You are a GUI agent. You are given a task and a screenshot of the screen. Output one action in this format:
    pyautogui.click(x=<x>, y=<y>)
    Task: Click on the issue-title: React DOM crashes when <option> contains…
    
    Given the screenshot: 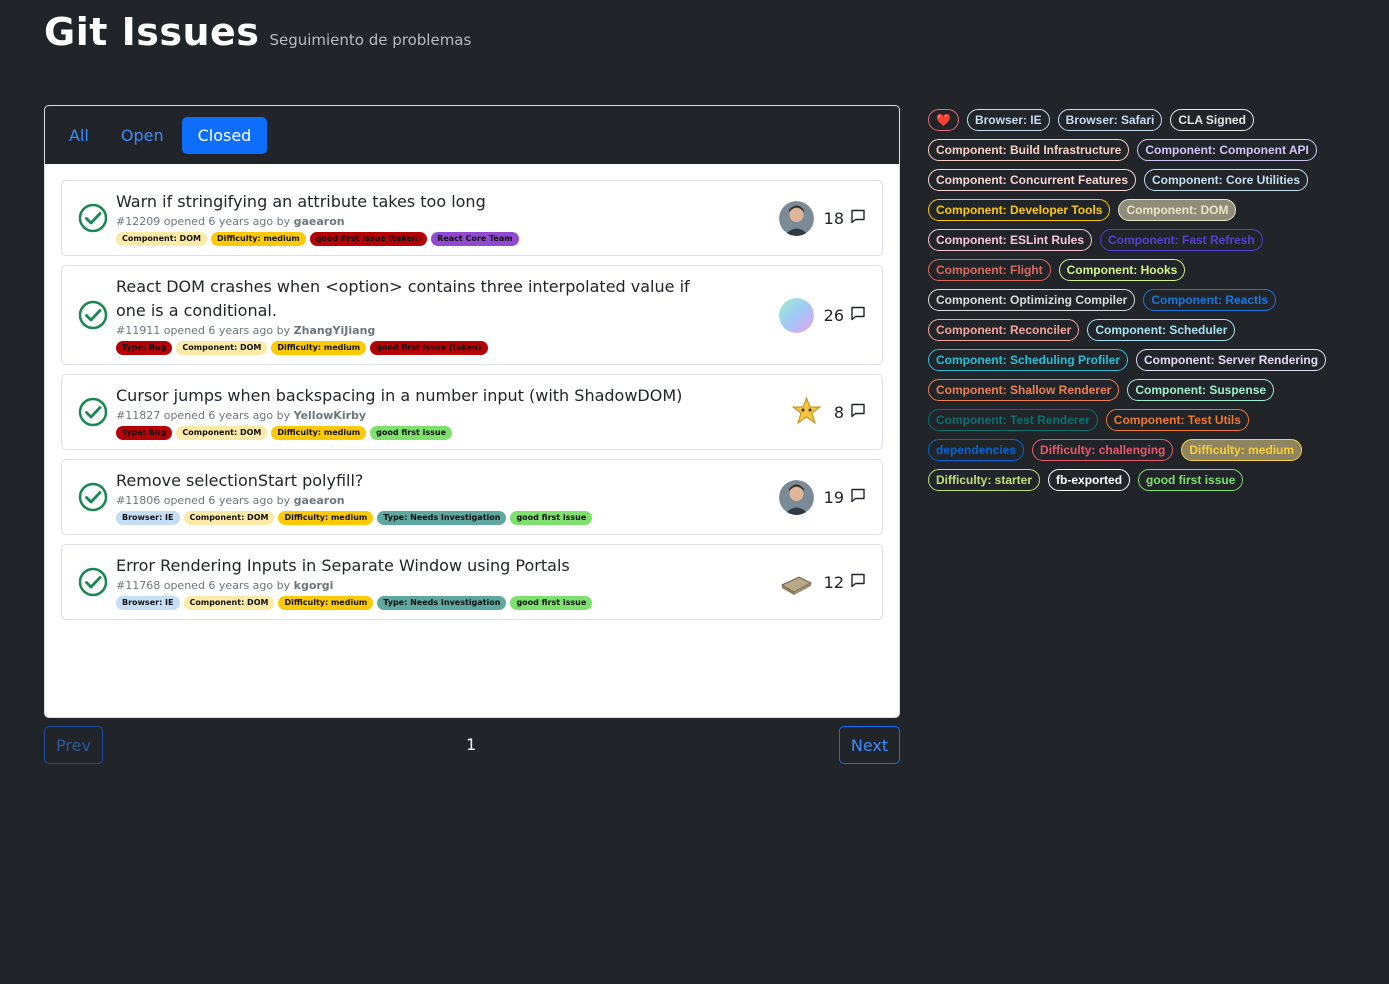 What is the action you would take?
    pyautogui.click(x=416, y=299)
    